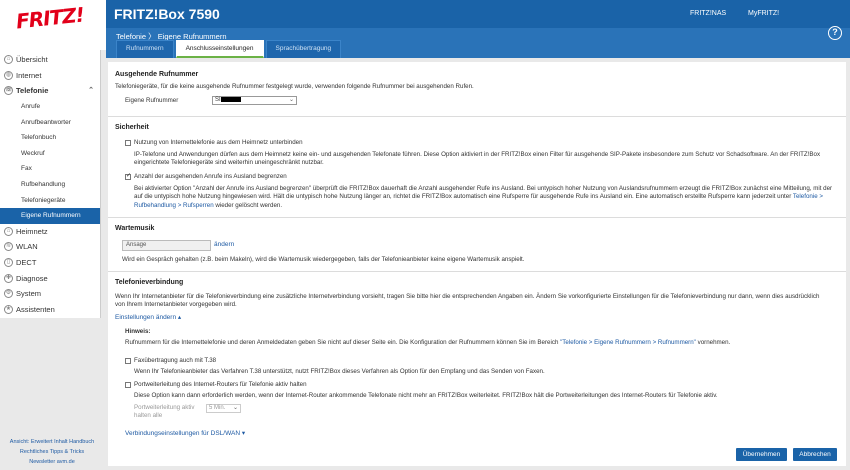 The width and height of the screenshot is (850, 470). I want to click on port-forwarding-interval-select: 5 Min. ⌄, so click(223, 408).